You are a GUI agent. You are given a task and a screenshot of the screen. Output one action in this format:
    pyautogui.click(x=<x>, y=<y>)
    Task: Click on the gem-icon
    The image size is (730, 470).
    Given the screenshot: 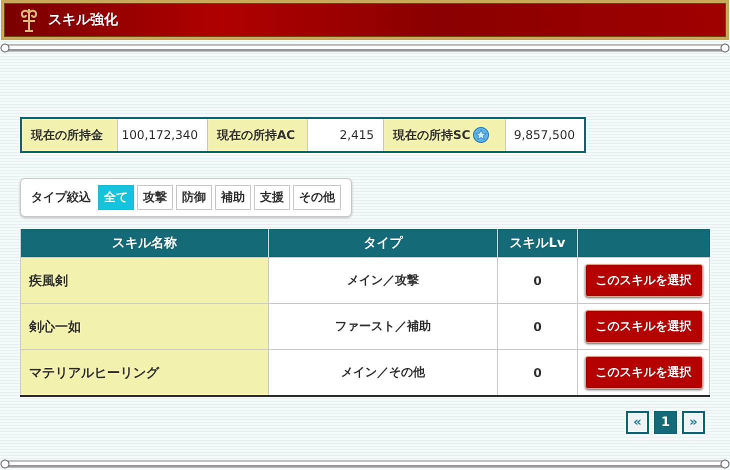 What is the action you would take?
    pyautogui.click(x=481, y=135)
    